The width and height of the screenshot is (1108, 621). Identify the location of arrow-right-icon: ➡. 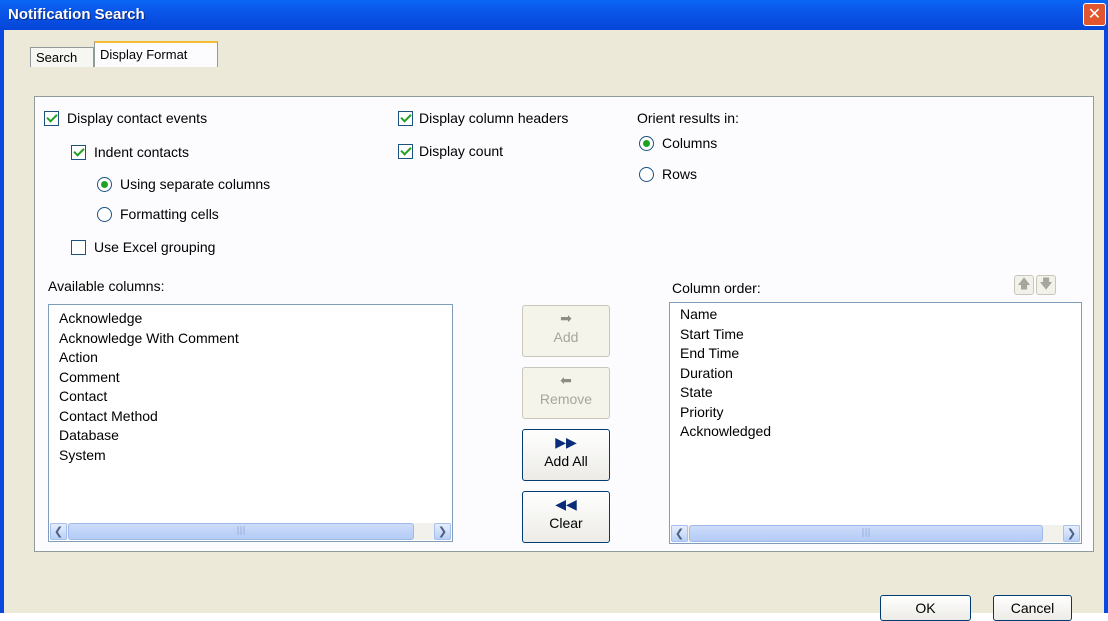
(566, 318).